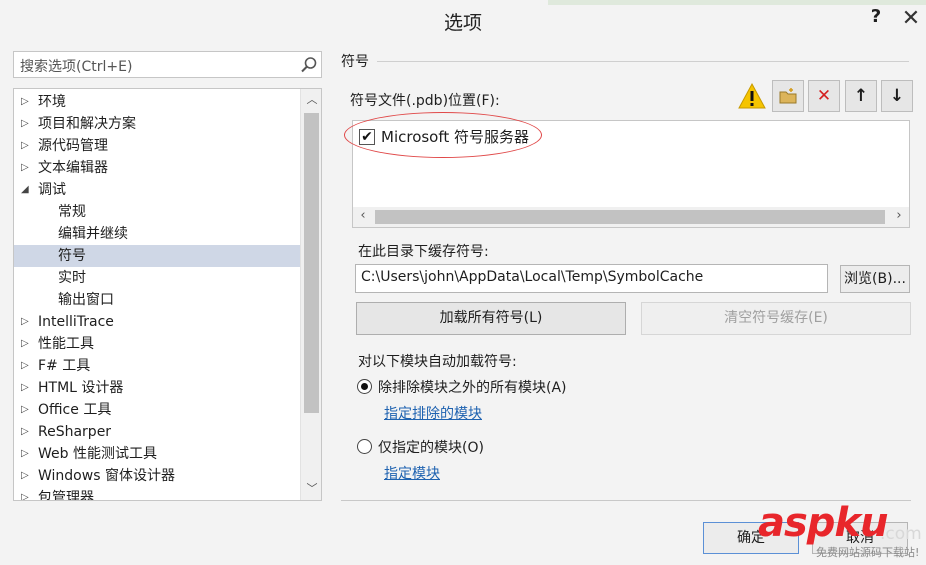 Image resolution: width=926 pixels, height=565 pixels. What do you see at coordinates (52, 102) in the screenshot?
I see `tree-item-label: 环境` at bounding box center [52, 102].